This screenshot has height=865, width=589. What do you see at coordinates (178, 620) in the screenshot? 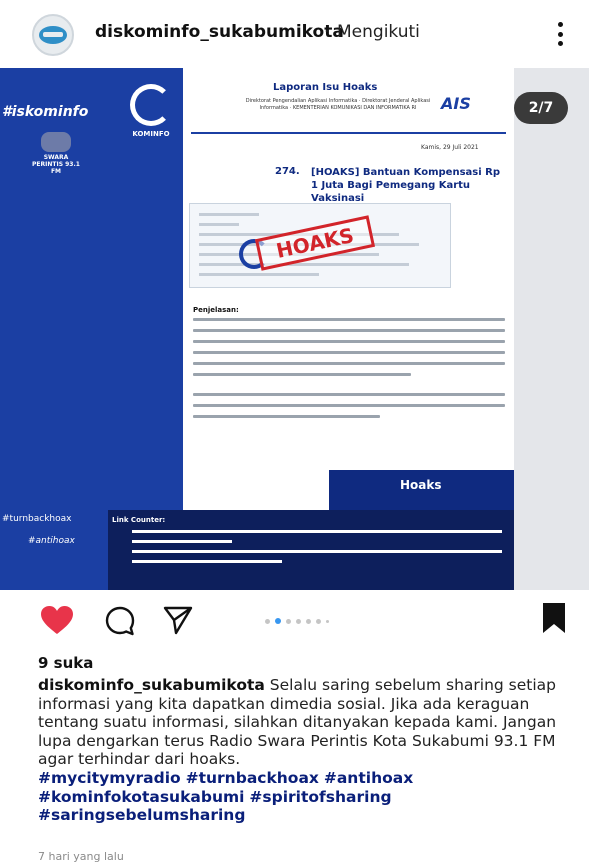
I see `share-icon` at bounding box center [178, 620].